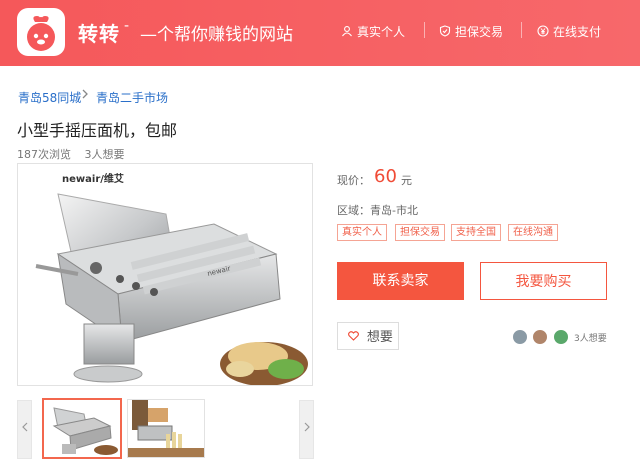 Image resolution: width=640 pixels, height=475 pixels. Describe the element at coordinates (49, 97) in the screenshot. I see `breadcrumb-city: 青岛58同城` at that location.